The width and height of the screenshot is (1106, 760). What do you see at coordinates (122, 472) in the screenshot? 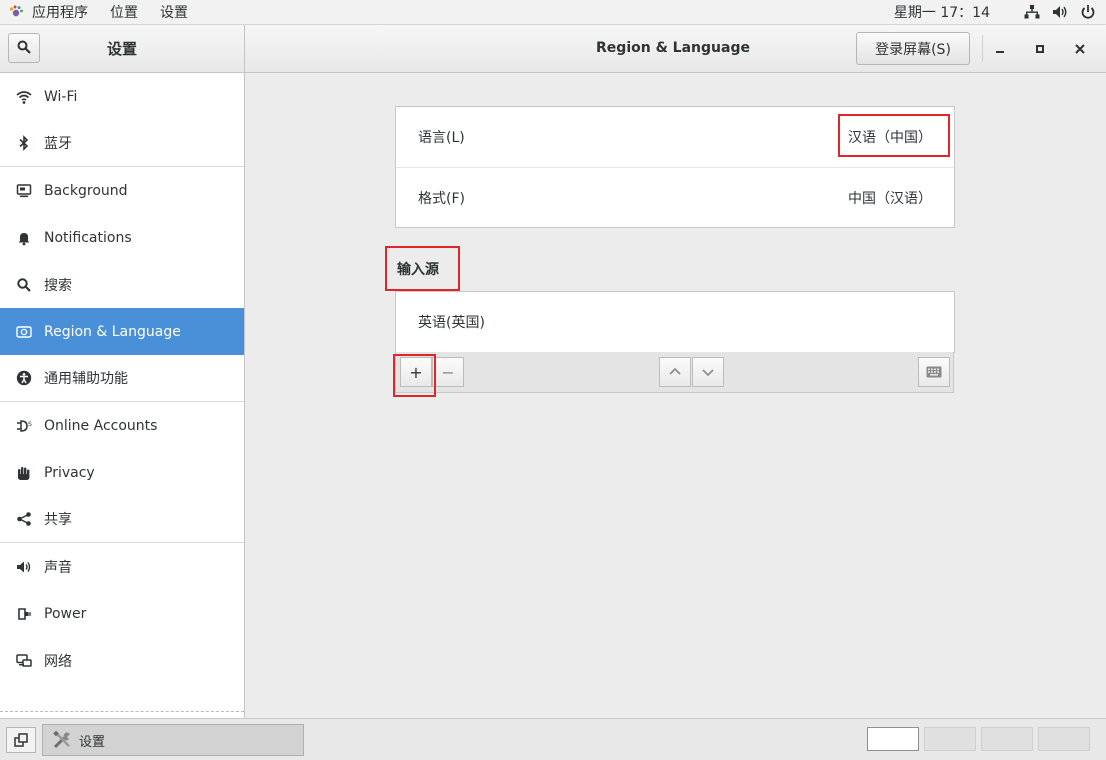
I see `sidebar-item-privacy: Privacy` at bounding box center [122, 472].